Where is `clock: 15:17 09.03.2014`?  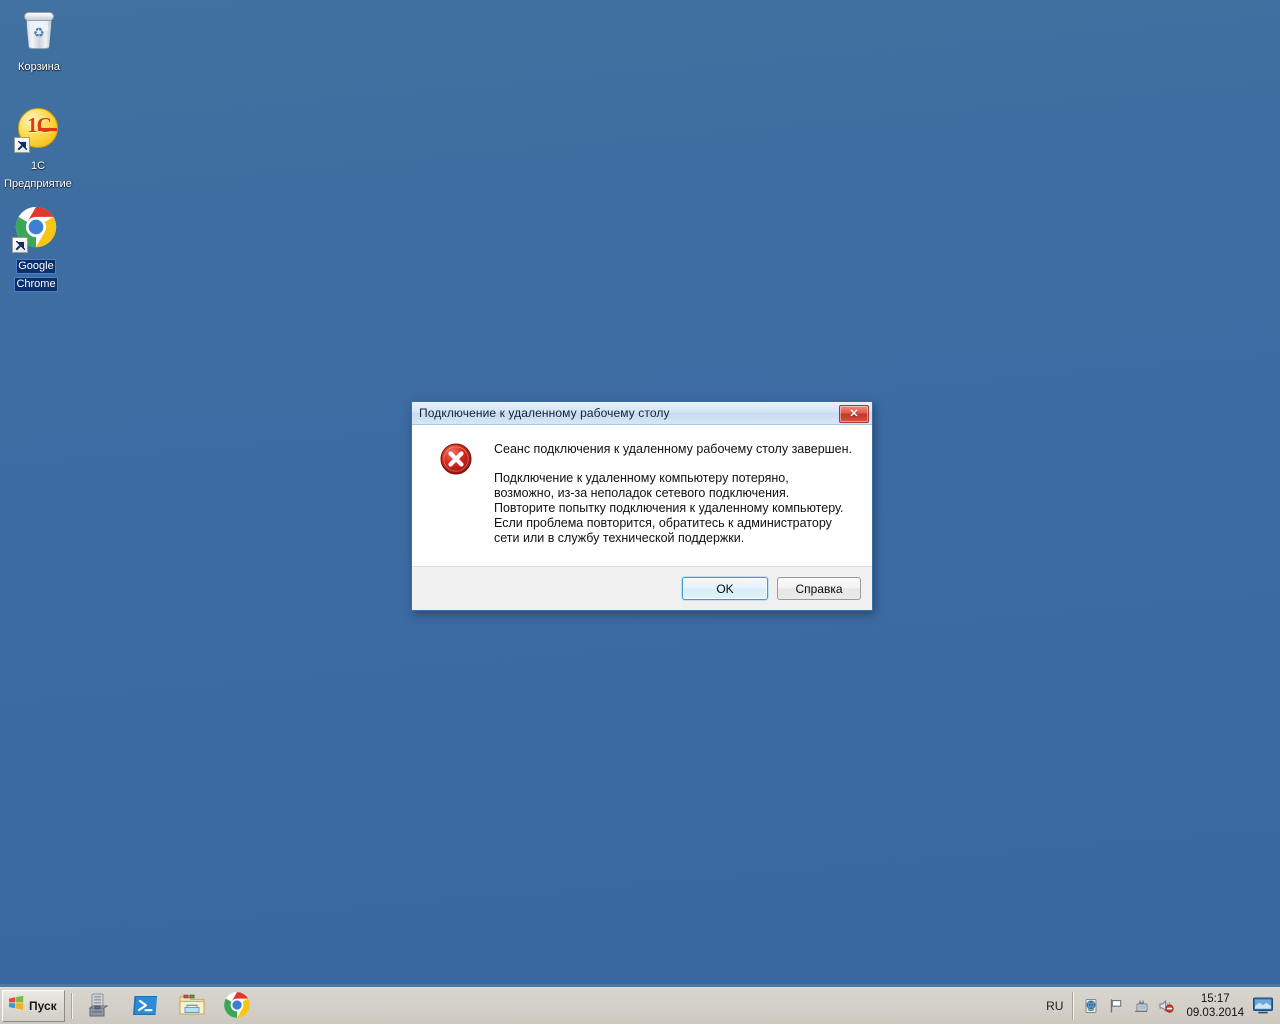
clock: 15:17 09.03.2014 is located at coordinates (1217, 1006).